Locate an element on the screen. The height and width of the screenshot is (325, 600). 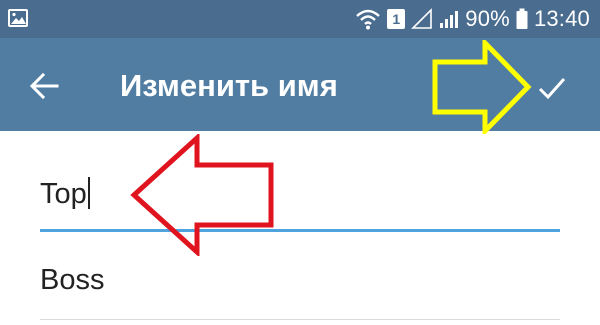
red-arrow-annotation is located at coordinates (202, 195).